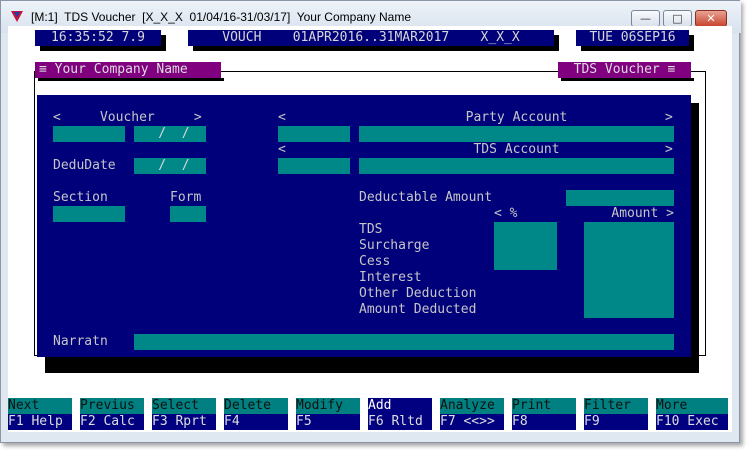 The width and height of the screenshot is (748, 450). I want to click on mode-period: VOUCH 01APR2016..31MAR2017 X_X_X, so click(371, 38).